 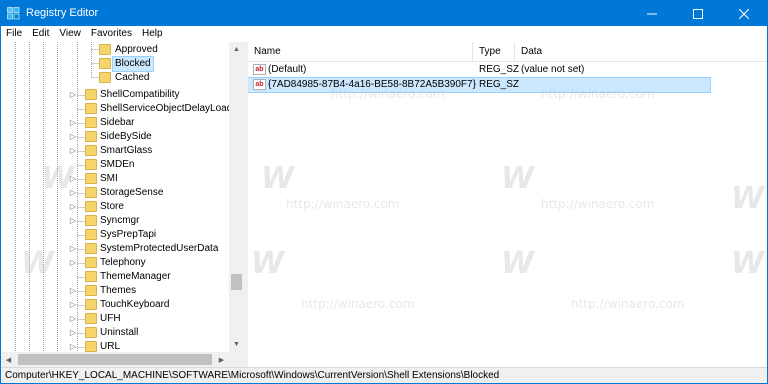 What do you see at coordinates (14, 34) in the screenshot?
I see `menu-file: File` at bounding box center [14, 34].